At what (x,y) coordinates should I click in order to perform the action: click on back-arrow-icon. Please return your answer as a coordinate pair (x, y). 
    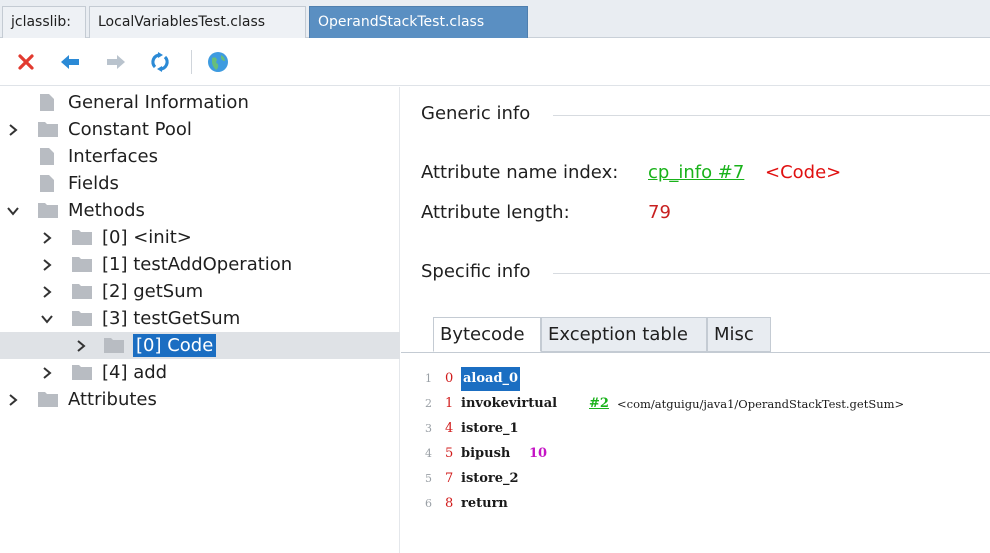
    Looking at the image, I should click on (70, 62).